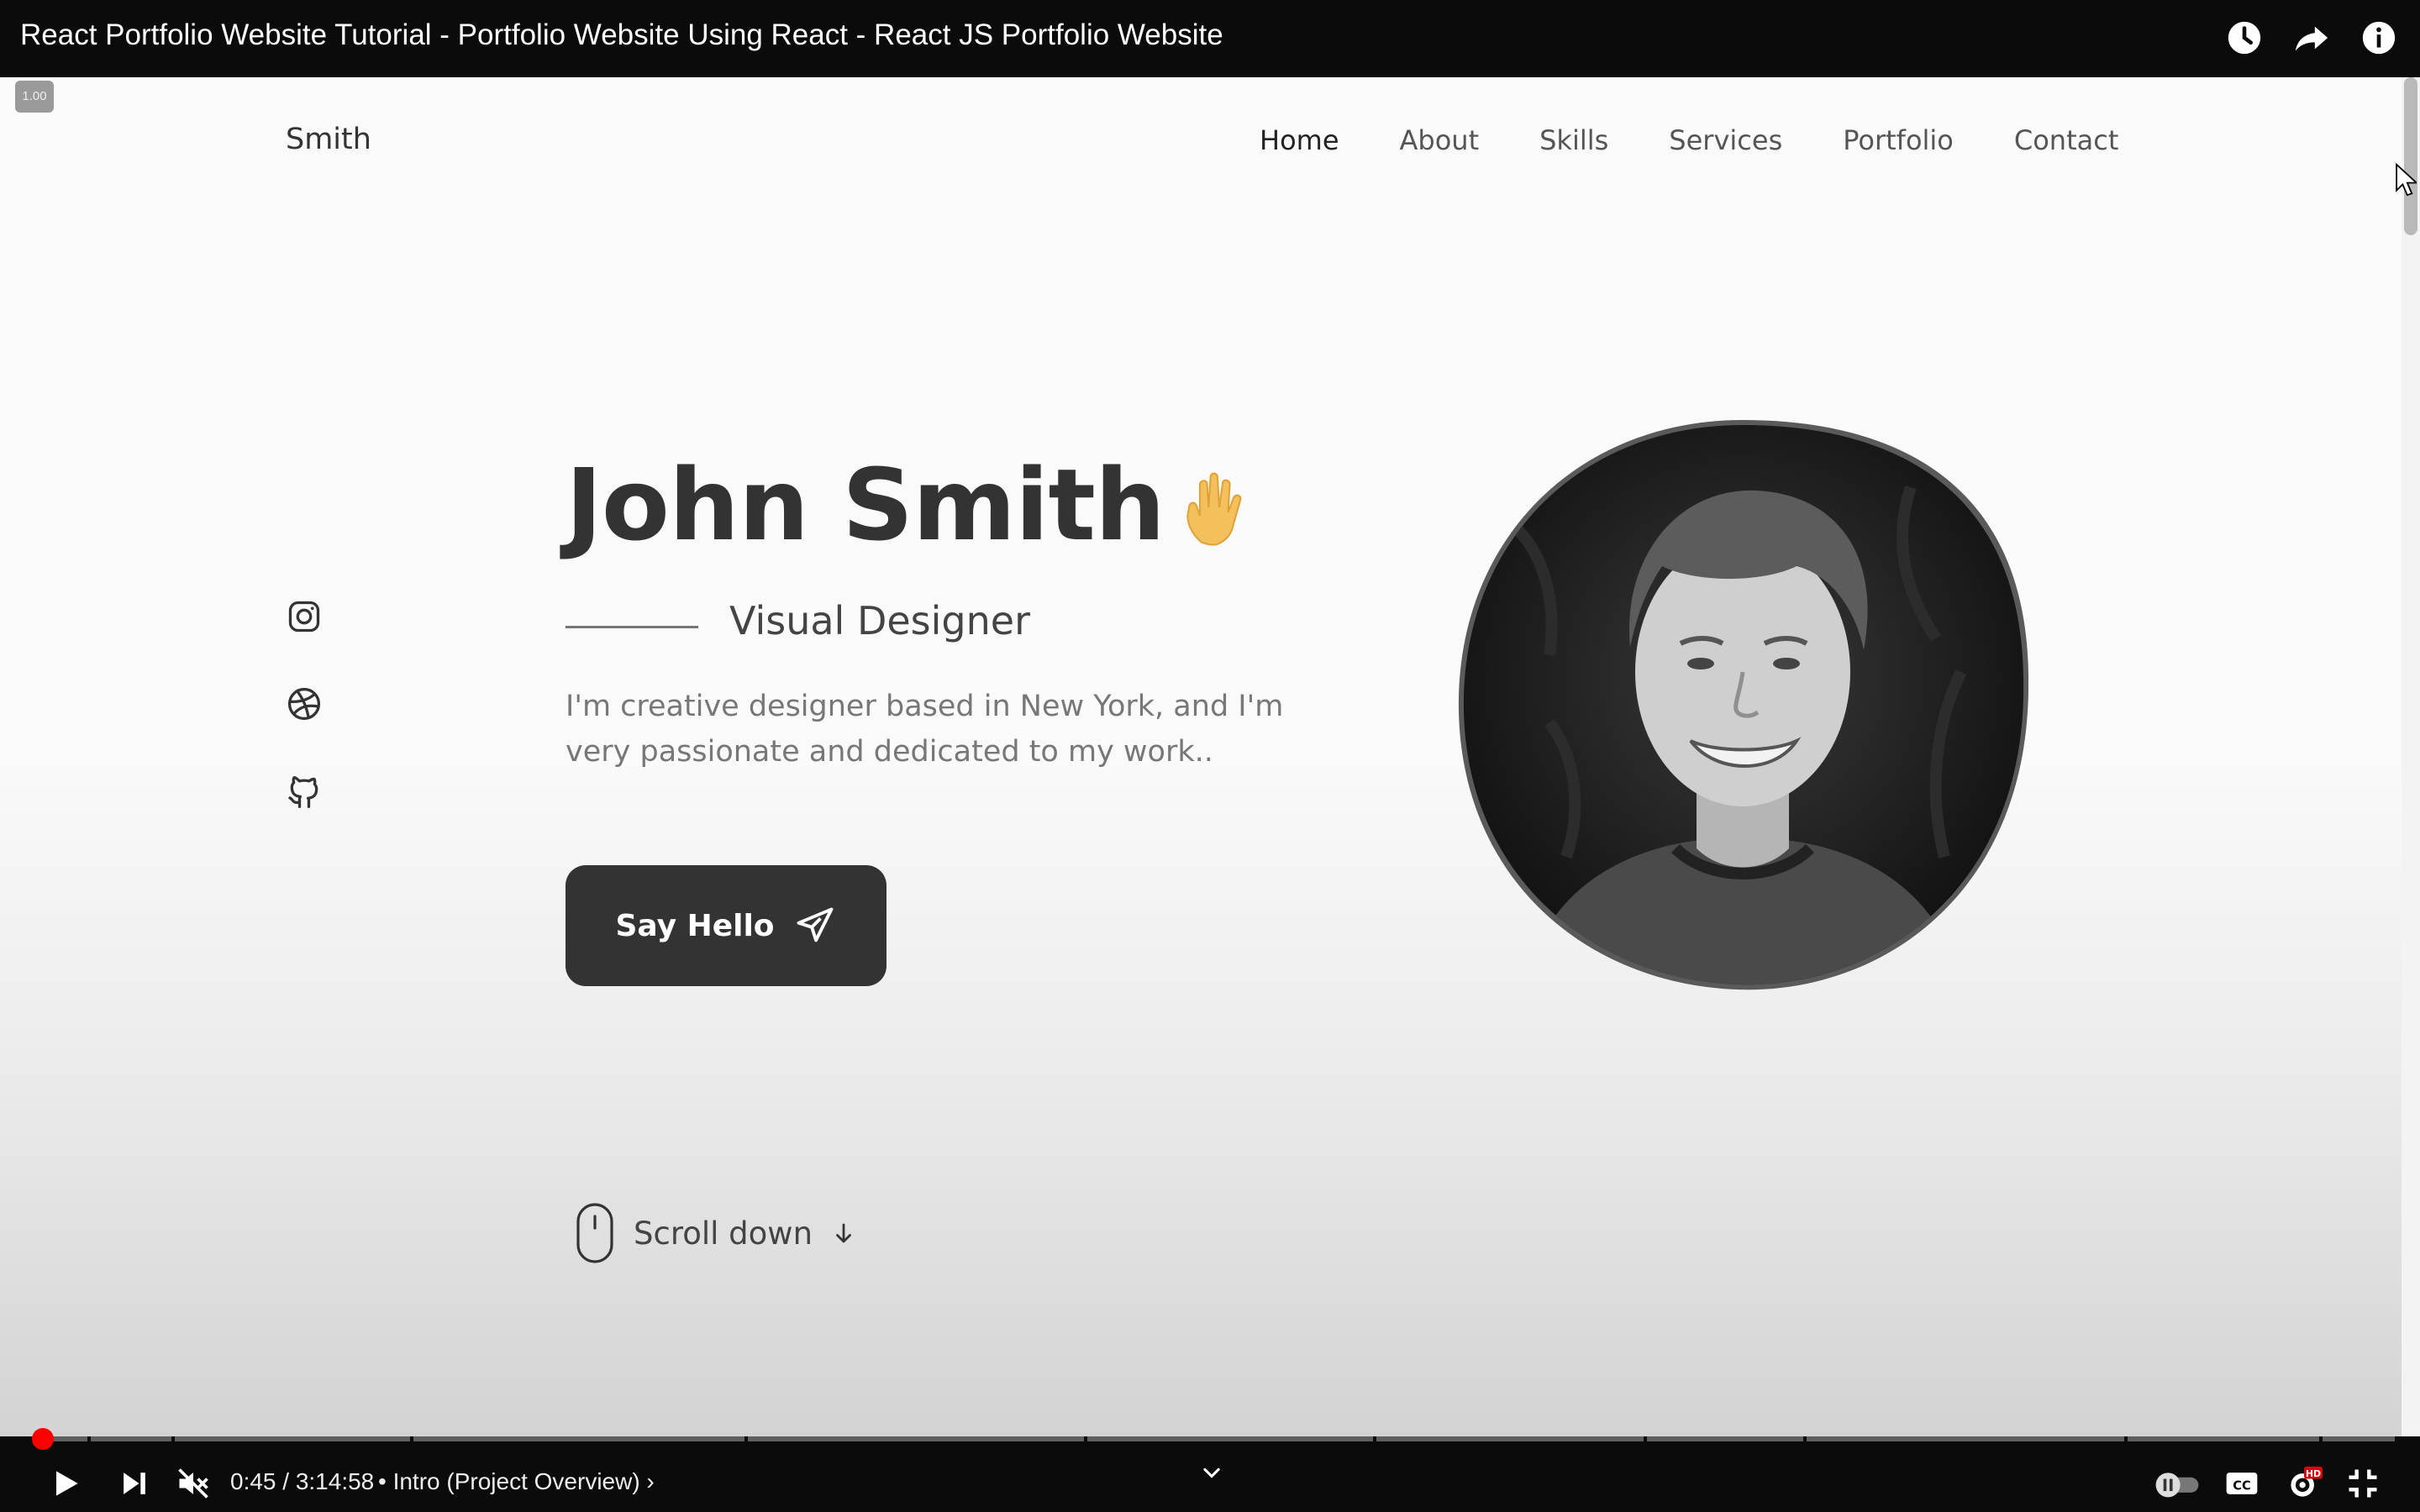 The image size is (2420, 1512). I want to click on play-icon, so click(65, 1483).